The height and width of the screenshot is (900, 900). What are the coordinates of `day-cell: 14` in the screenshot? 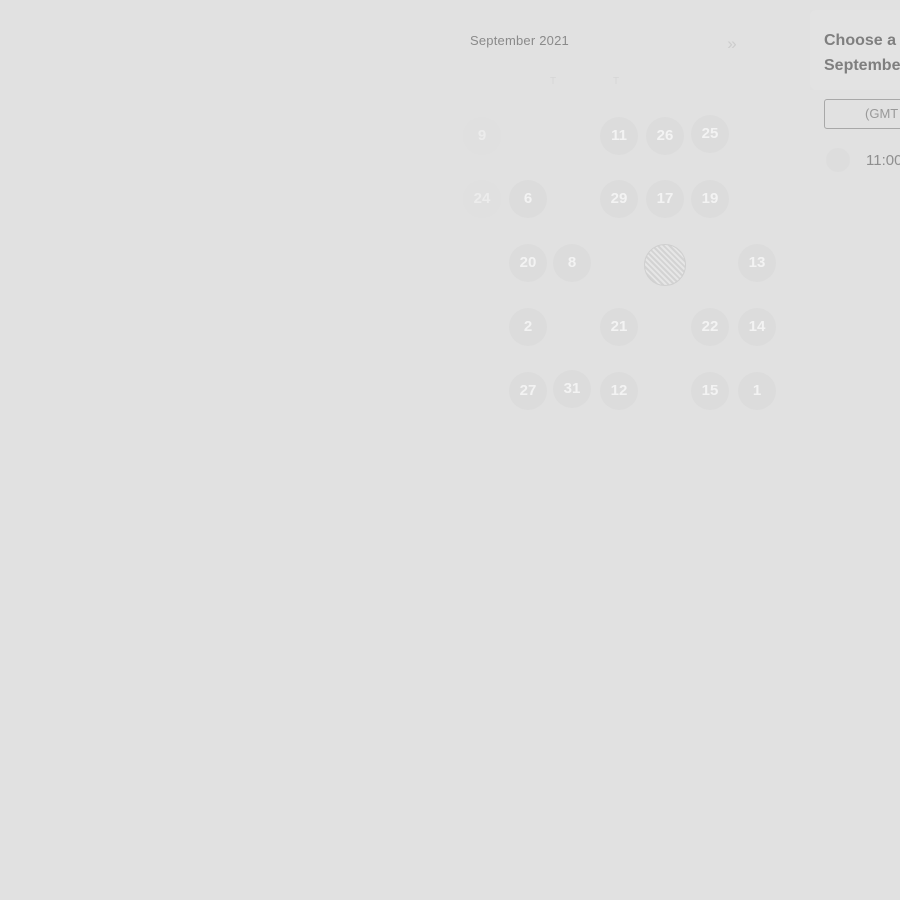 It's located at (757, 327).